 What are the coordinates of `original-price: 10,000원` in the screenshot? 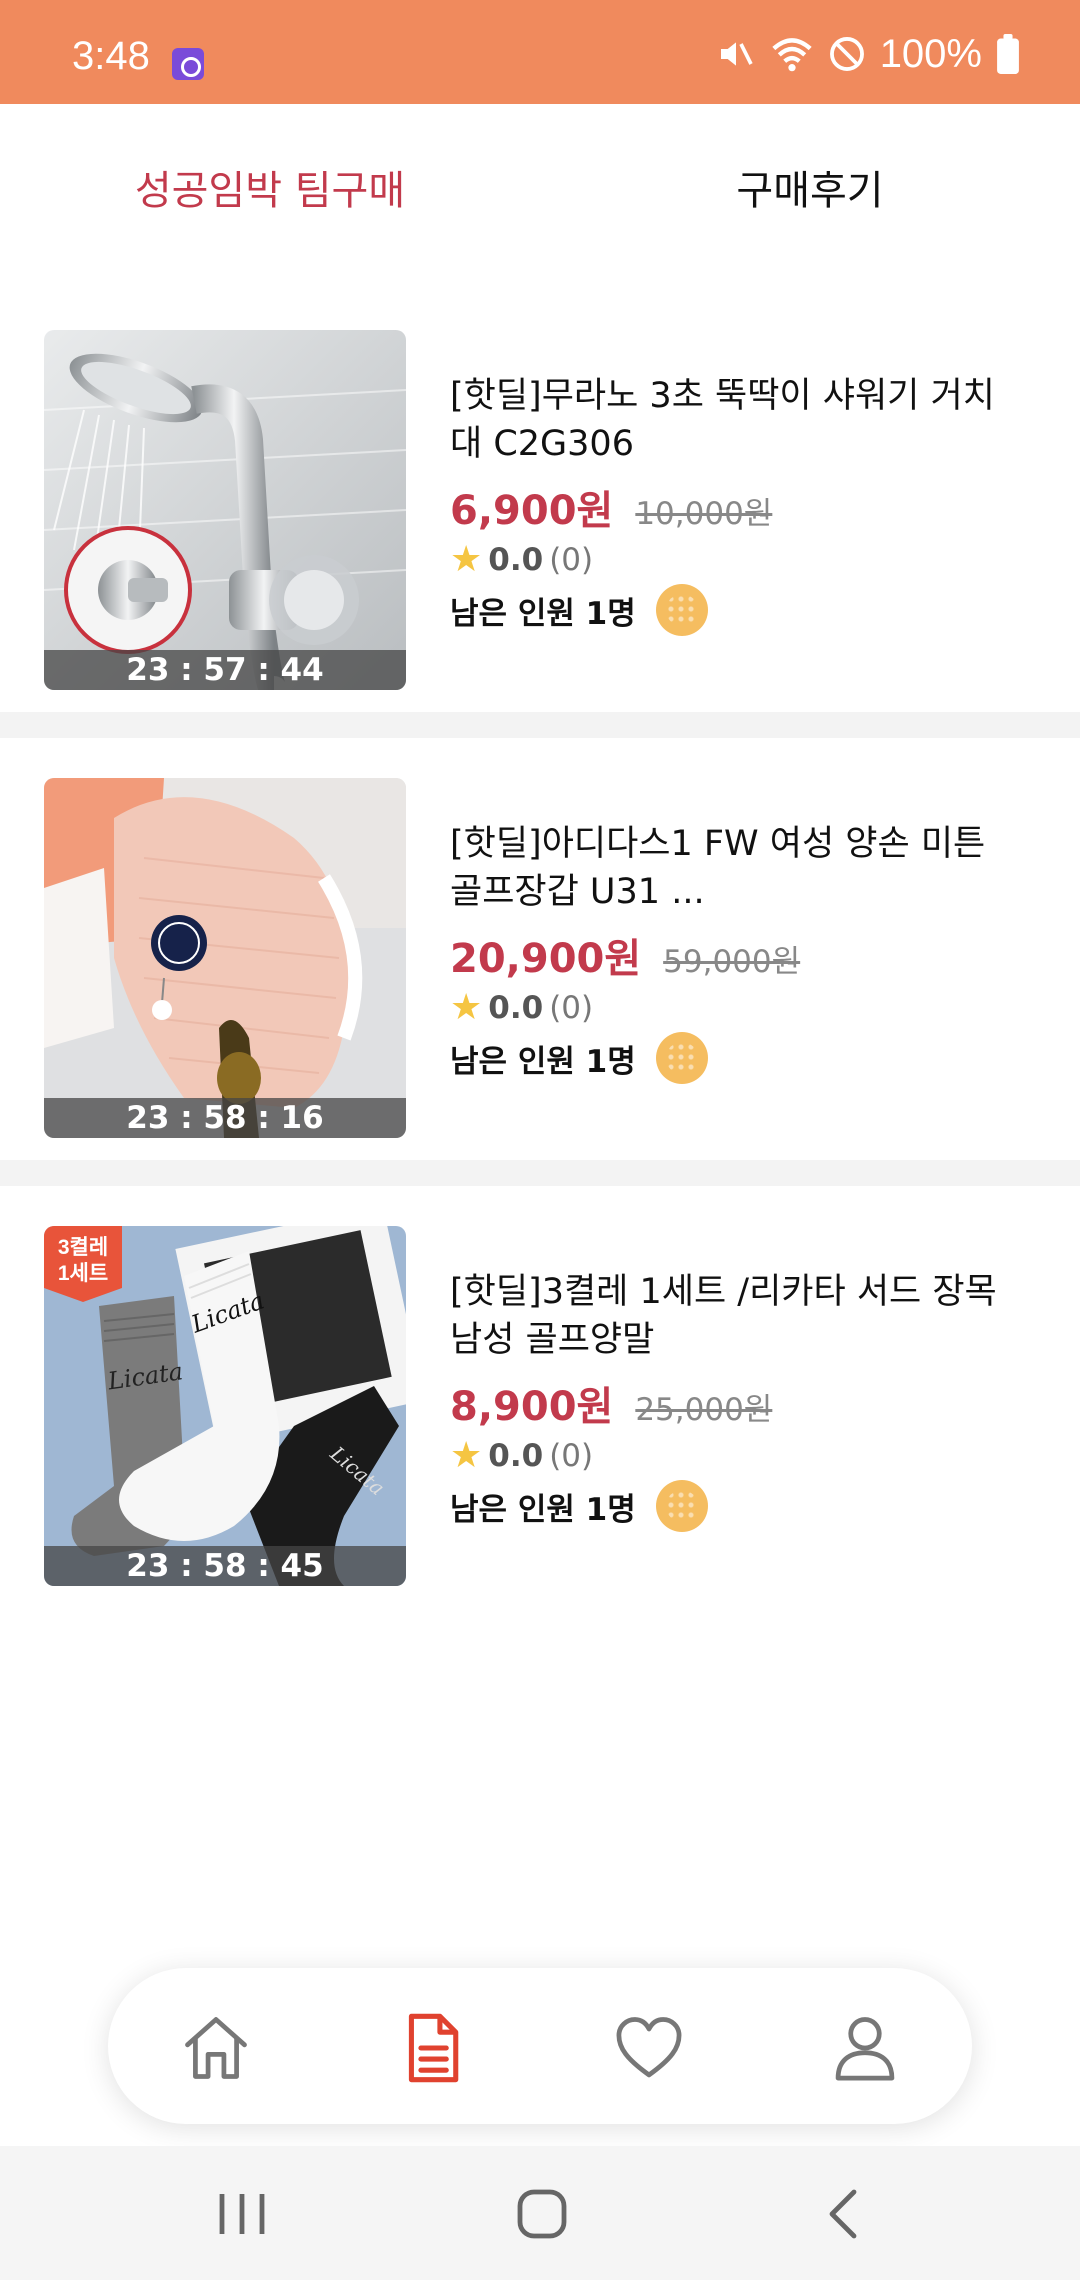 It's located at (704, 514).